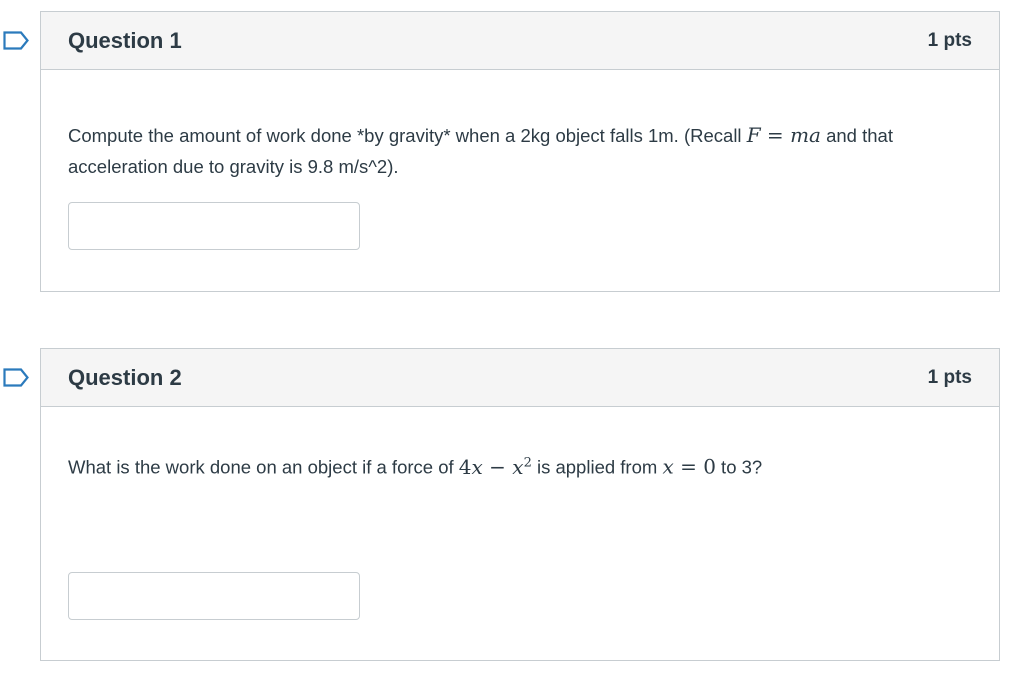  I want to click on question-title: Question 2, so click(125, 377).